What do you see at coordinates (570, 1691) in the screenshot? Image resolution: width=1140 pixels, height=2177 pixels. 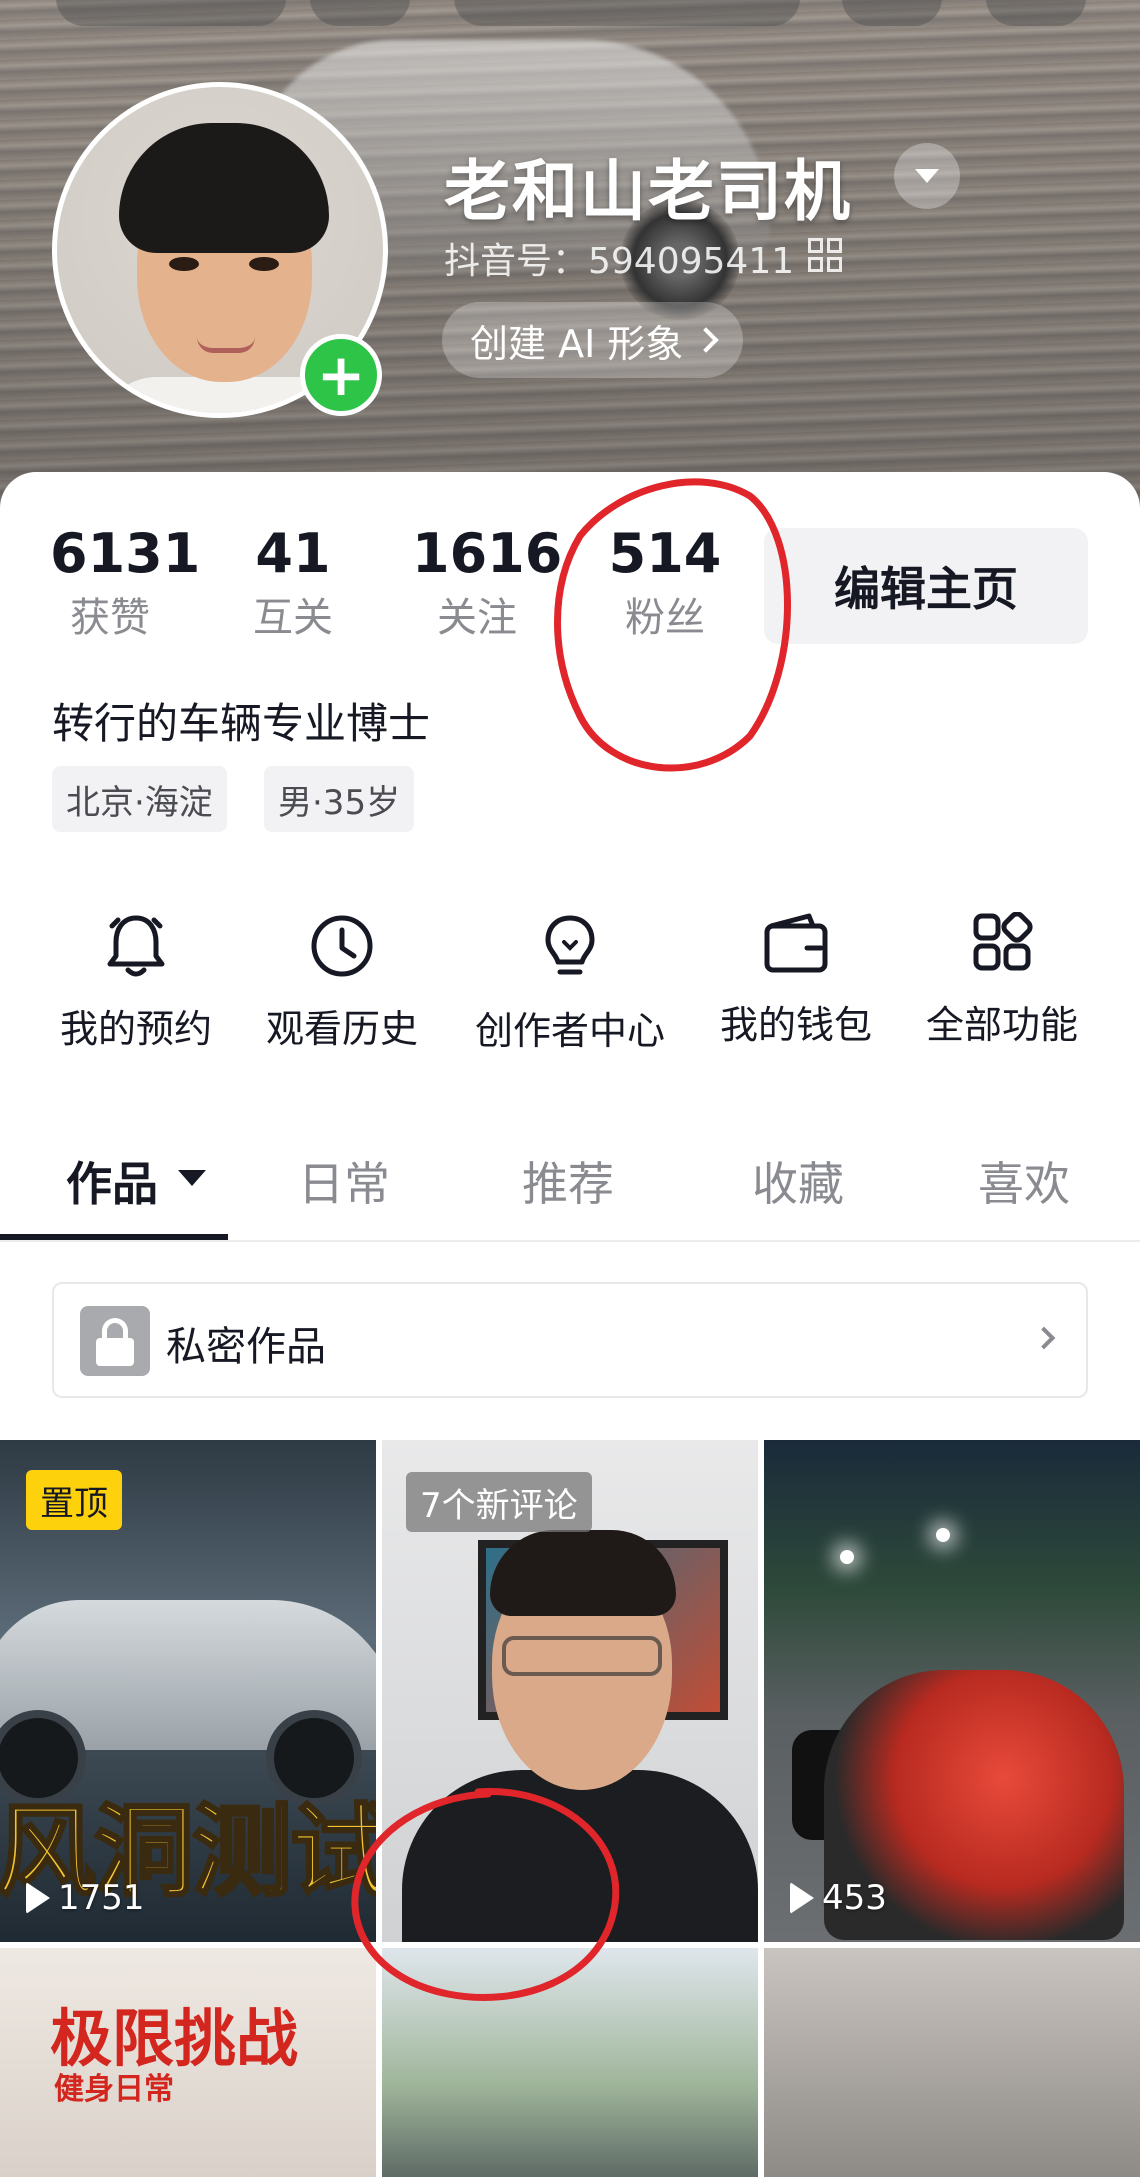 I see `video-thumbnail-2: 7个新评论` at bounding box center [570, 1691].